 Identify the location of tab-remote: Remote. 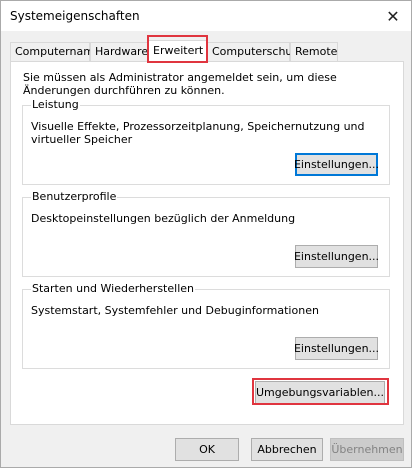
(314, 51).